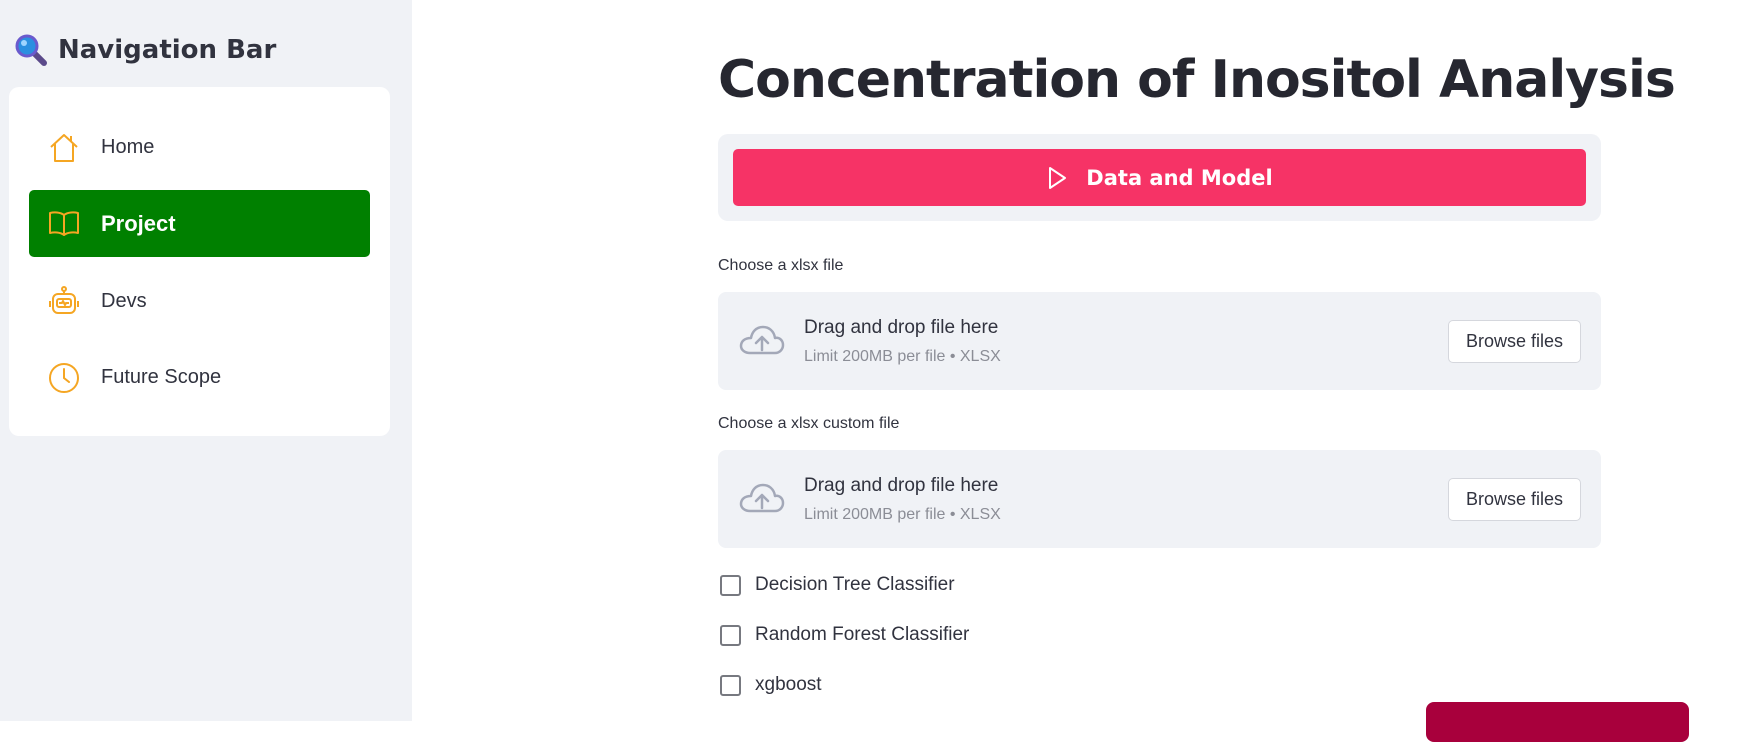  I want to click on checkbox-label: Decision Tree Classifier, so click(855, 584).